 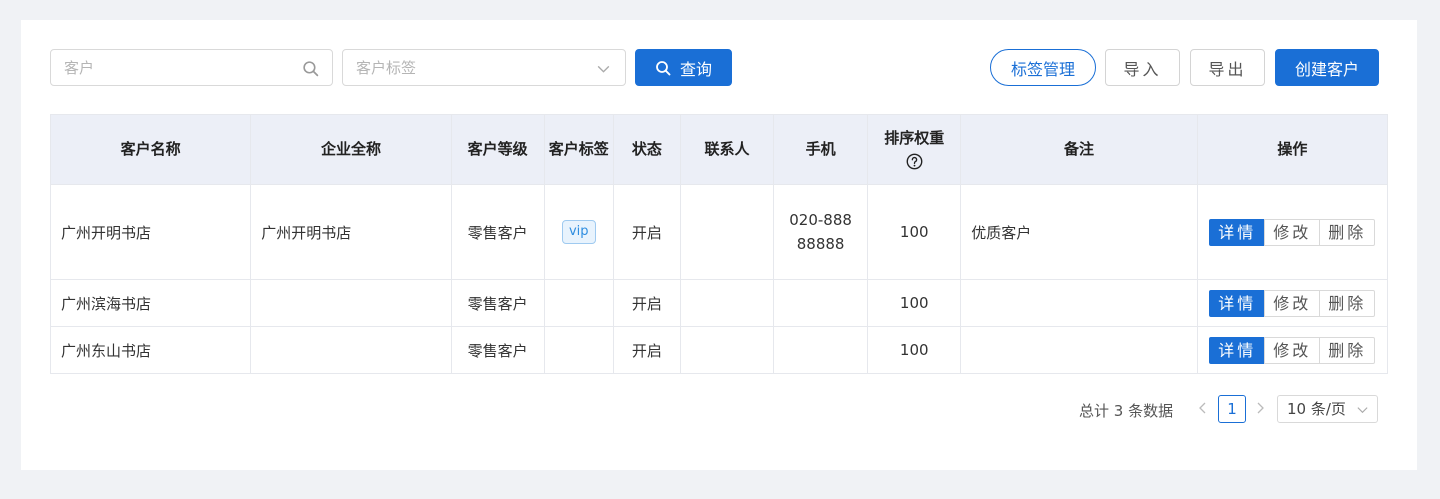 I want to click on import-button: 导入, so click(x=1142, y=67).